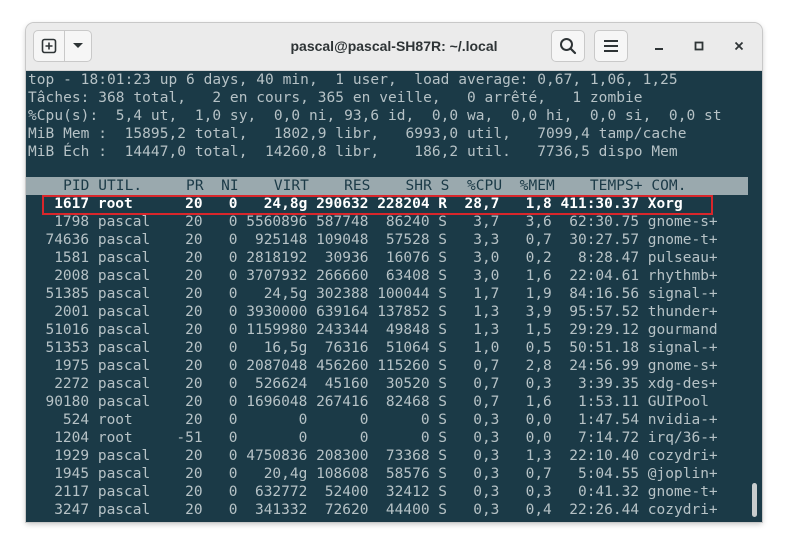 Image resolution: width=788 pixels, height=551 pixels. Describe the element at coordinates (754, 500) in the screenshot. I see `scrollbar-thumb` at that location.